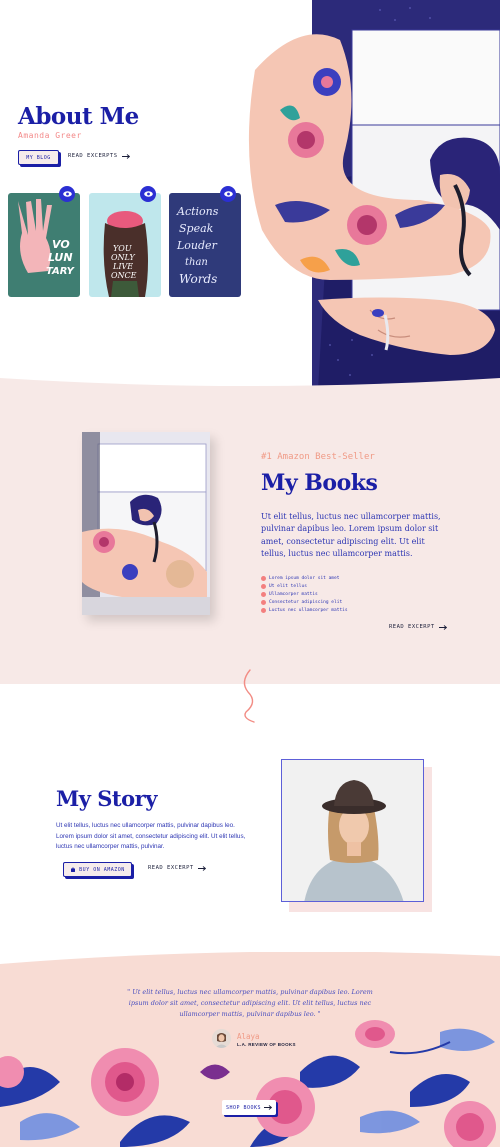 Image resolution: width=500 pixels, height=1147 pixels. I want to click on svg-text: Speak, so click(196, 228).